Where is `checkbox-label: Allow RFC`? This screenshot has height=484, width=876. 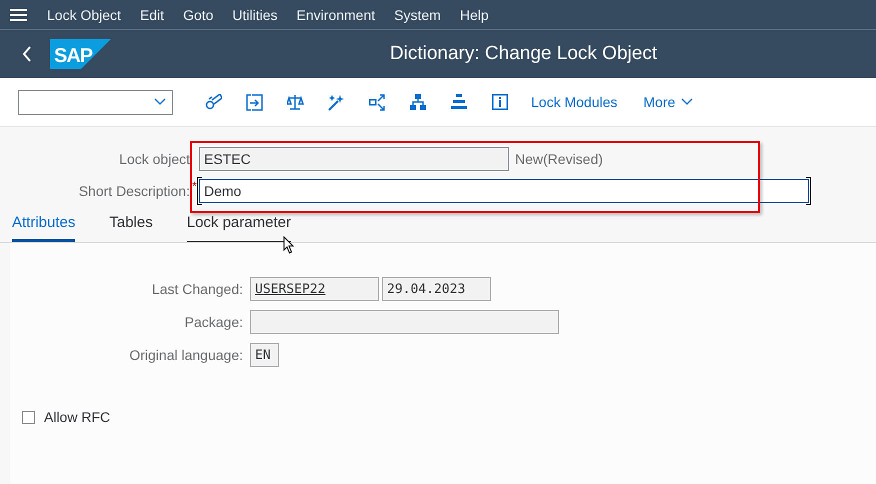 checkbox-label: Allow RFC is located at coordinates (77, 417).